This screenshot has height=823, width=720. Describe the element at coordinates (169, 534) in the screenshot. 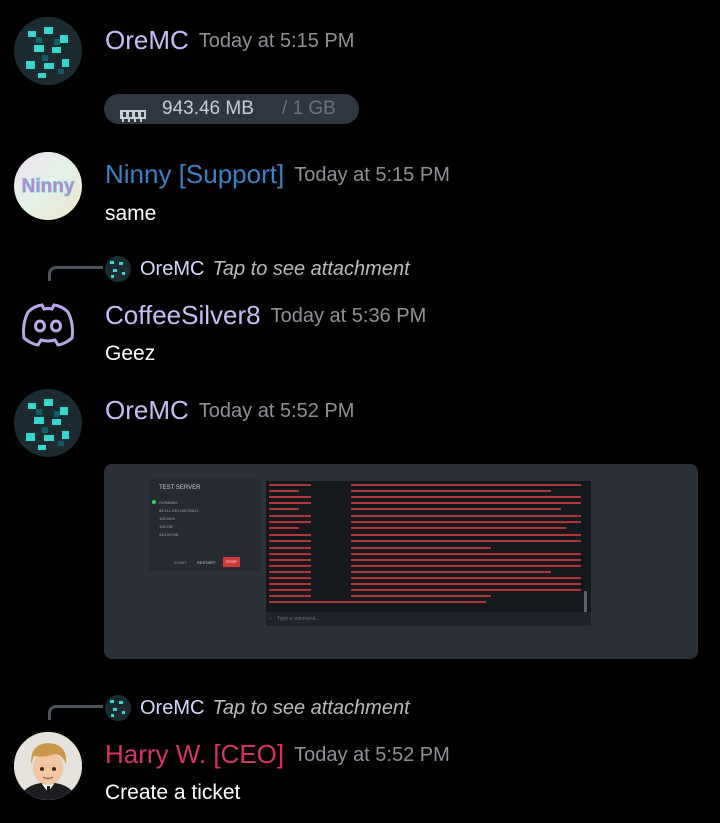

I see `server-ram: 944.03 MB` at that location.